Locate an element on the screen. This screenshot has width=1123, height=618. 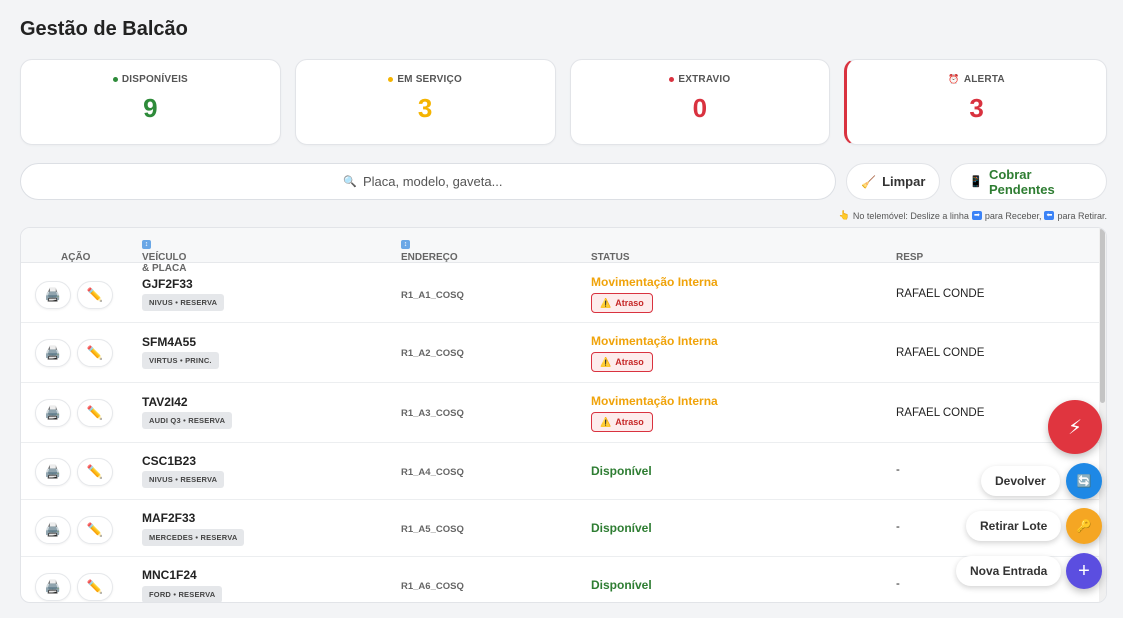
search-box: 🔍 is located at coordinates (428, 181).